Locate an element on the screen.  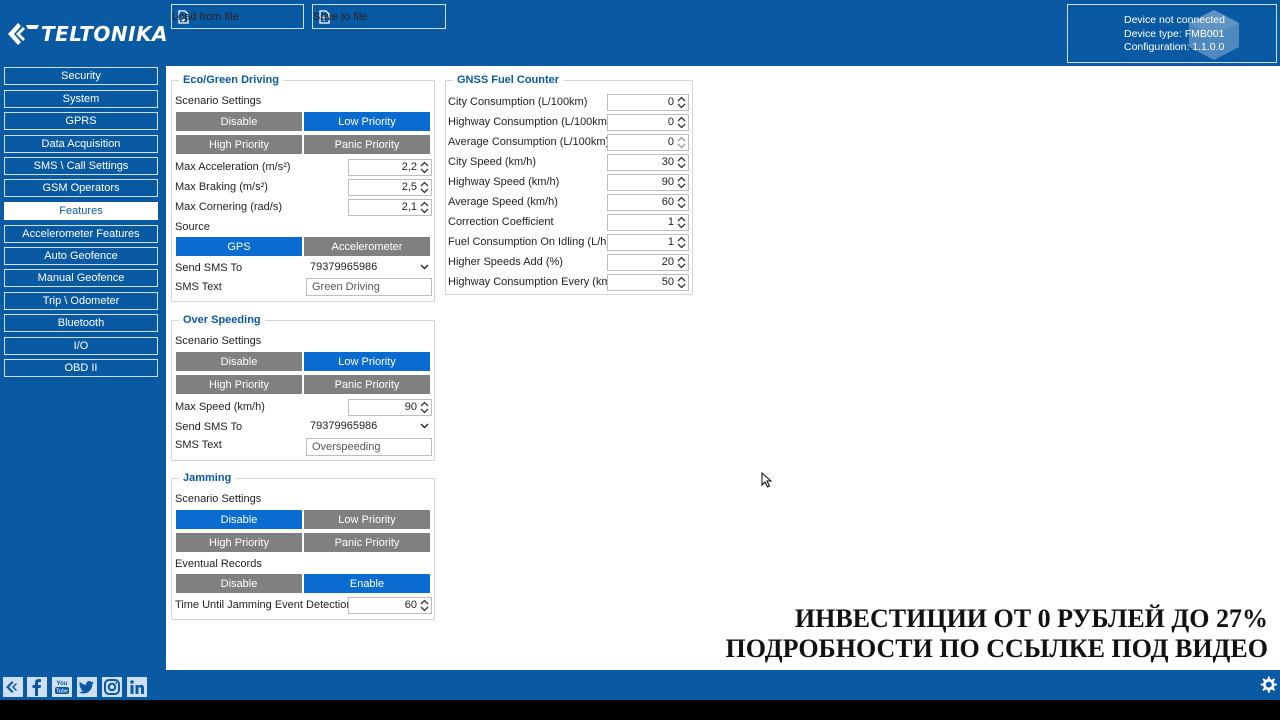
eco-high-priority-button: High Priority is located at coordinates (239, 144).